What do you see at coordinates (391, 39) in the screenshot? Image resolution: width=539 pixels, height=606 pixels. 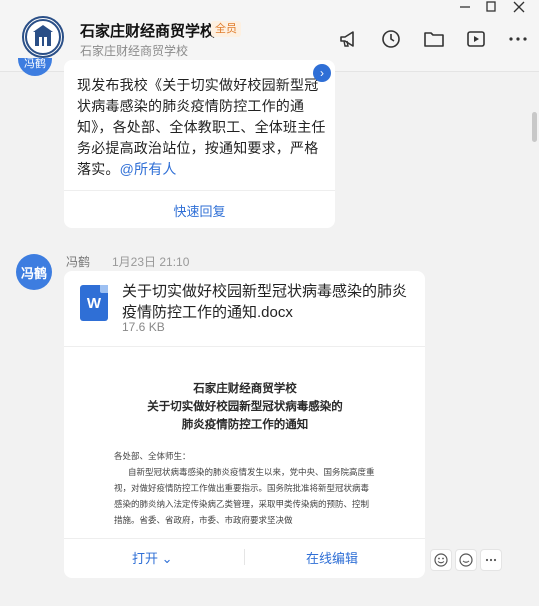 I see `history-icon` at bounding box center [391, 39].